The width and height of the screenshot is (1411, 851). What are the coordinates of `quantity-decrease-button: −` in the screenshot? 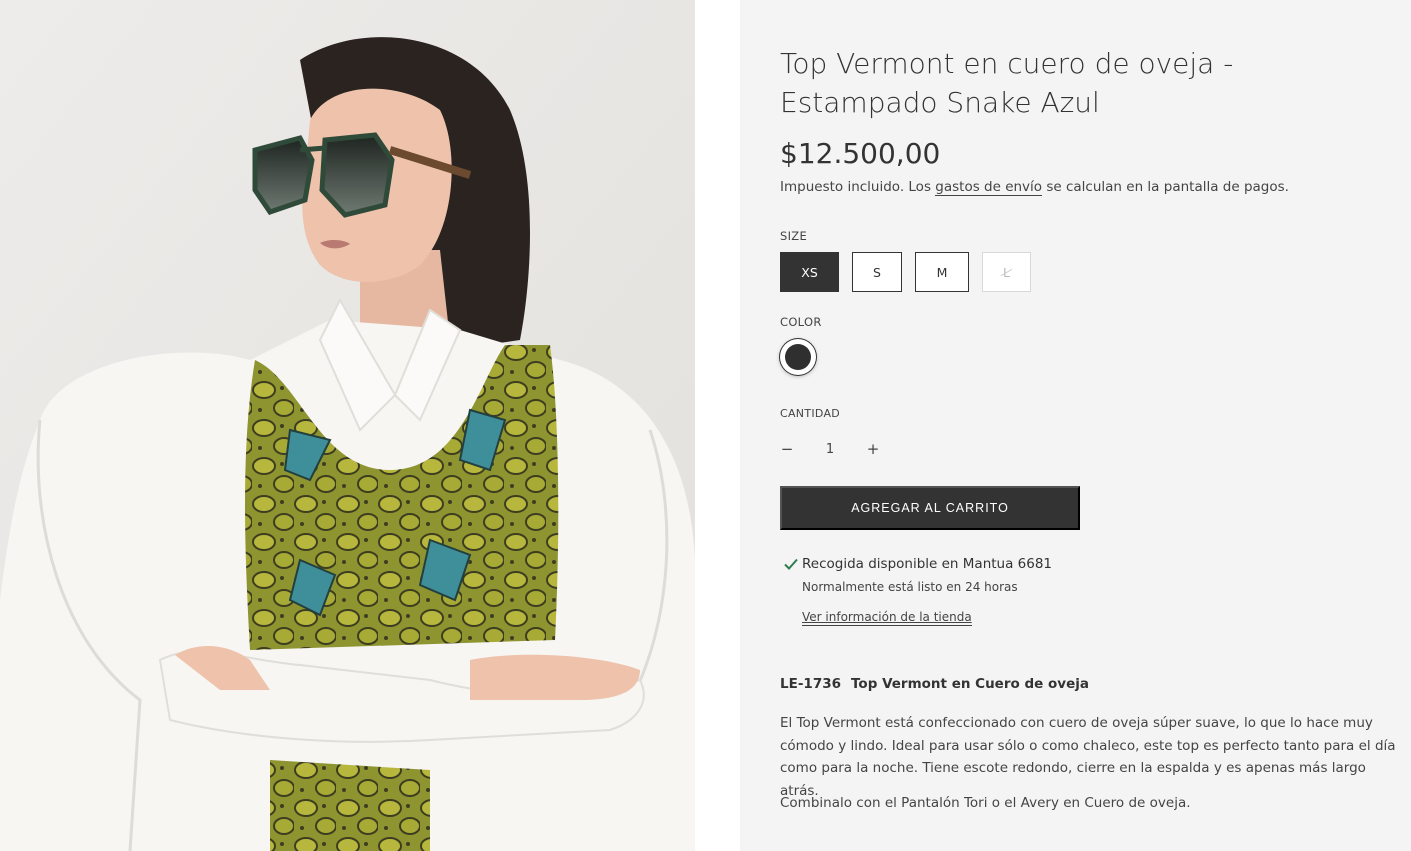 It's located at (787, 449).